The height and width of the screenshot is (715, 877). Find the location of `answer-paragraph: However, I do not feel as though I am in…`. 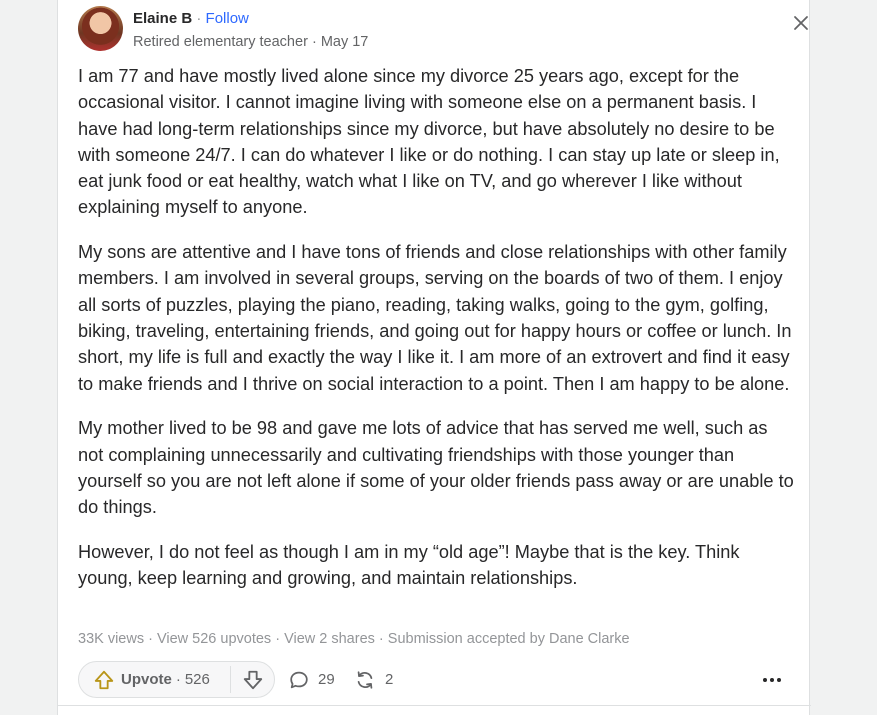

answer-paragraph: However, I do not feel as though I am in… is located at coordinates (409, 565).